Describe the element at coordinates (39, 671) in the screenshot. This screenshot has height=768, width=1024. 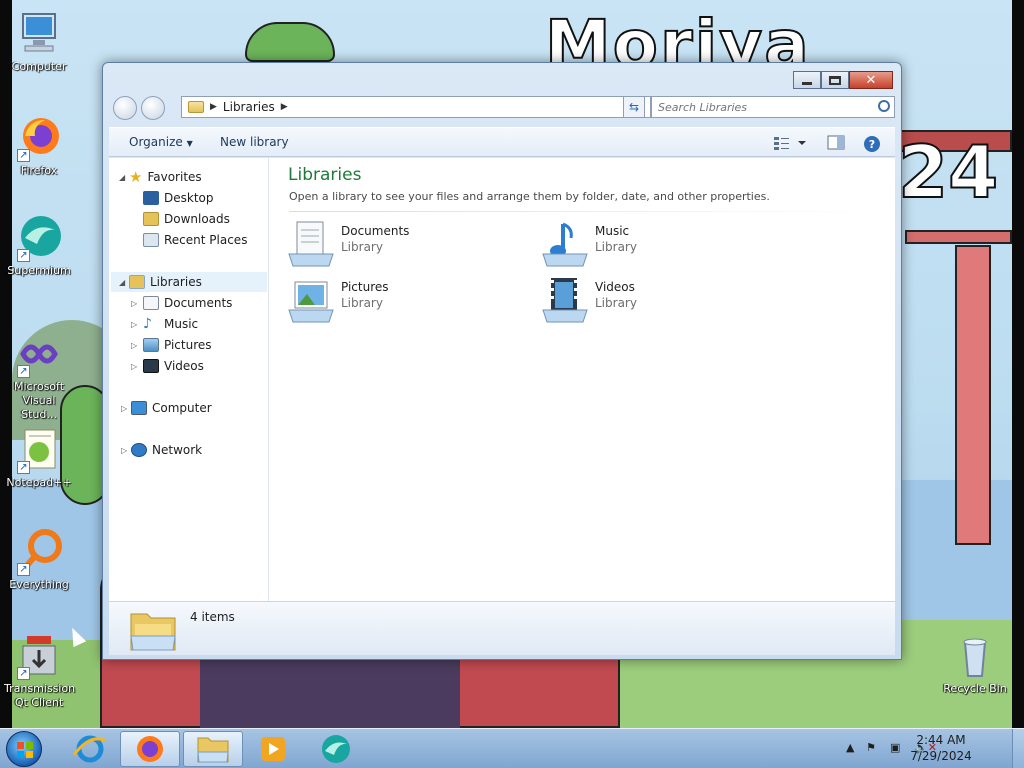
I see `desktop-icon-transmission: ↗ Transmission Qt Client` at that location.